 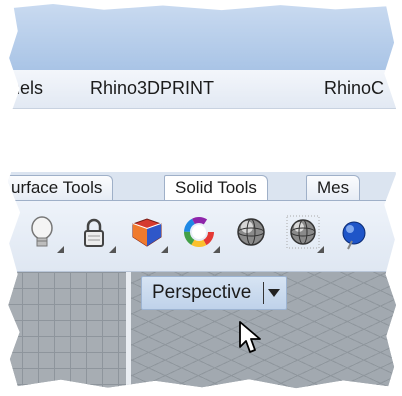 I want to click on shaded-tool-button, so click(x=252, y=235).